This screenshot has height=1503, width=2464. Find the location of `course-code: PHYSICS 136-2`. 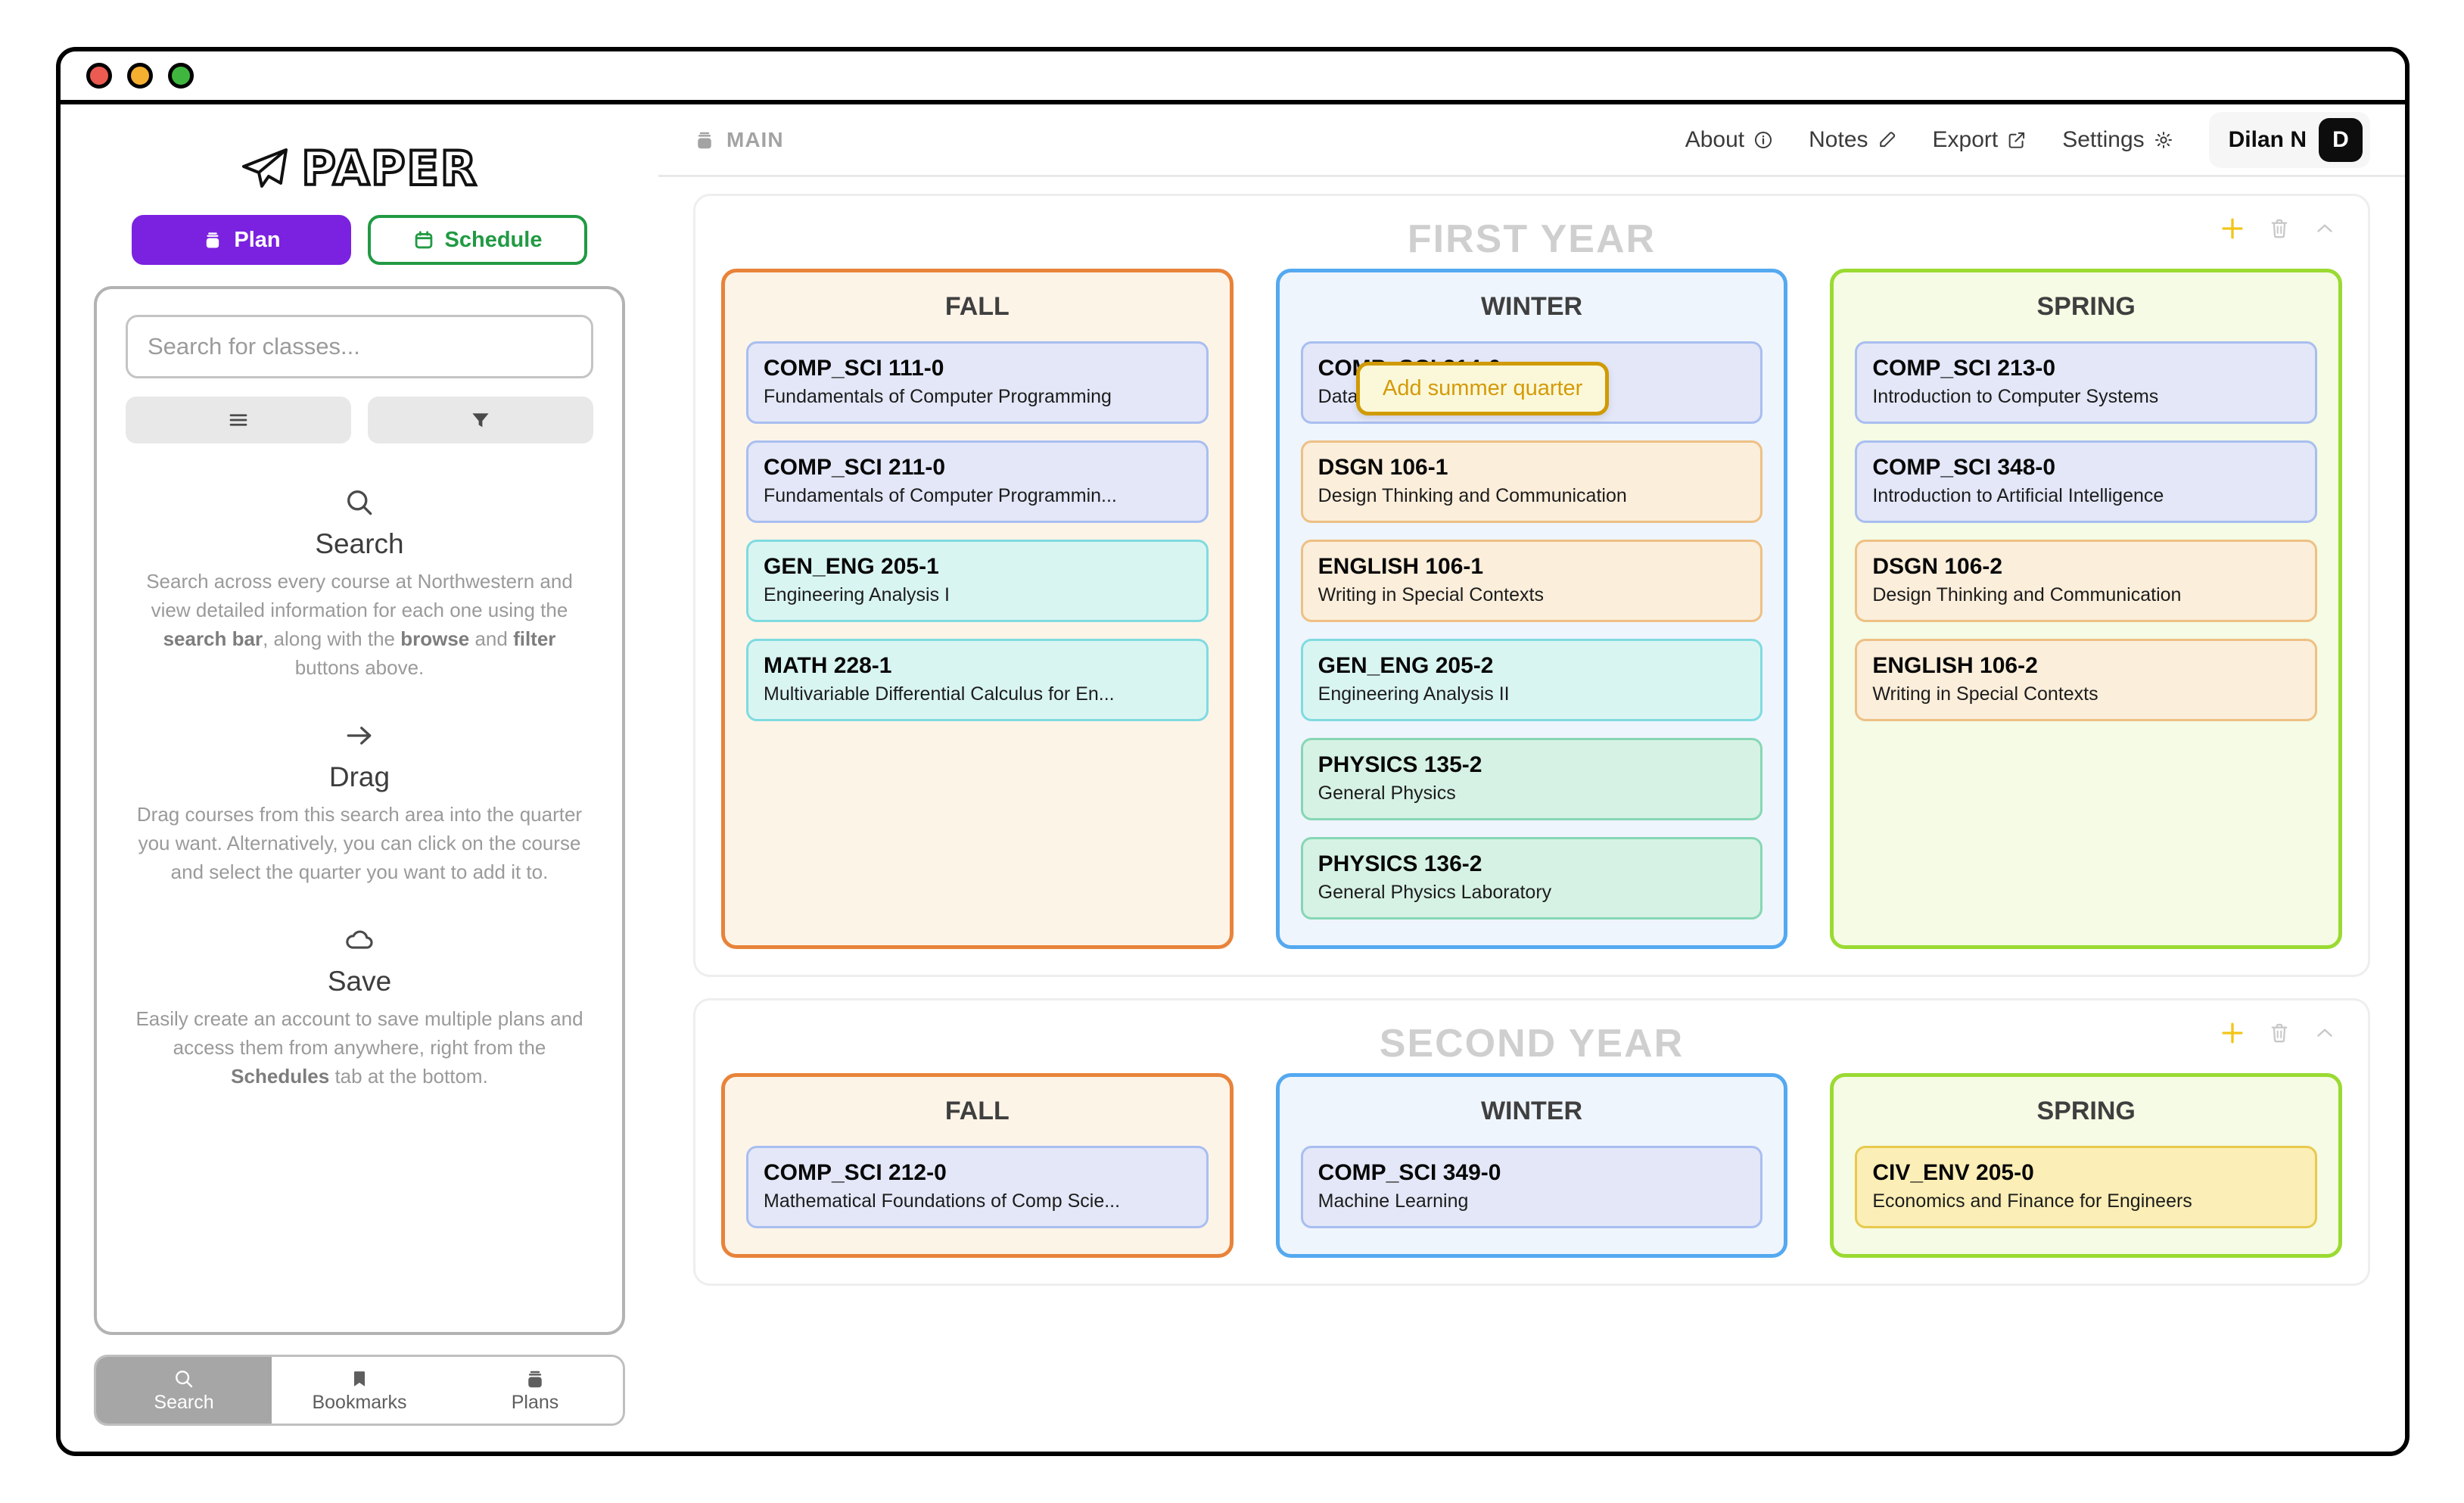

course-code: PHYSICS 136-2 is located at coordinates (1400, 863).